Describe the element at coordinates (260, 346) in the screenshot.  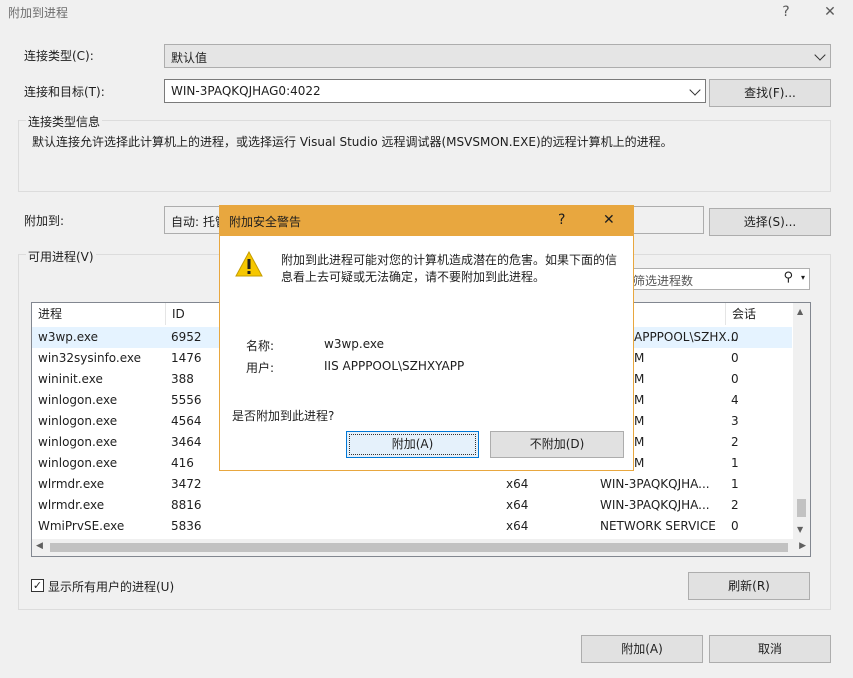
I see `name-label: 名称:` at that location.